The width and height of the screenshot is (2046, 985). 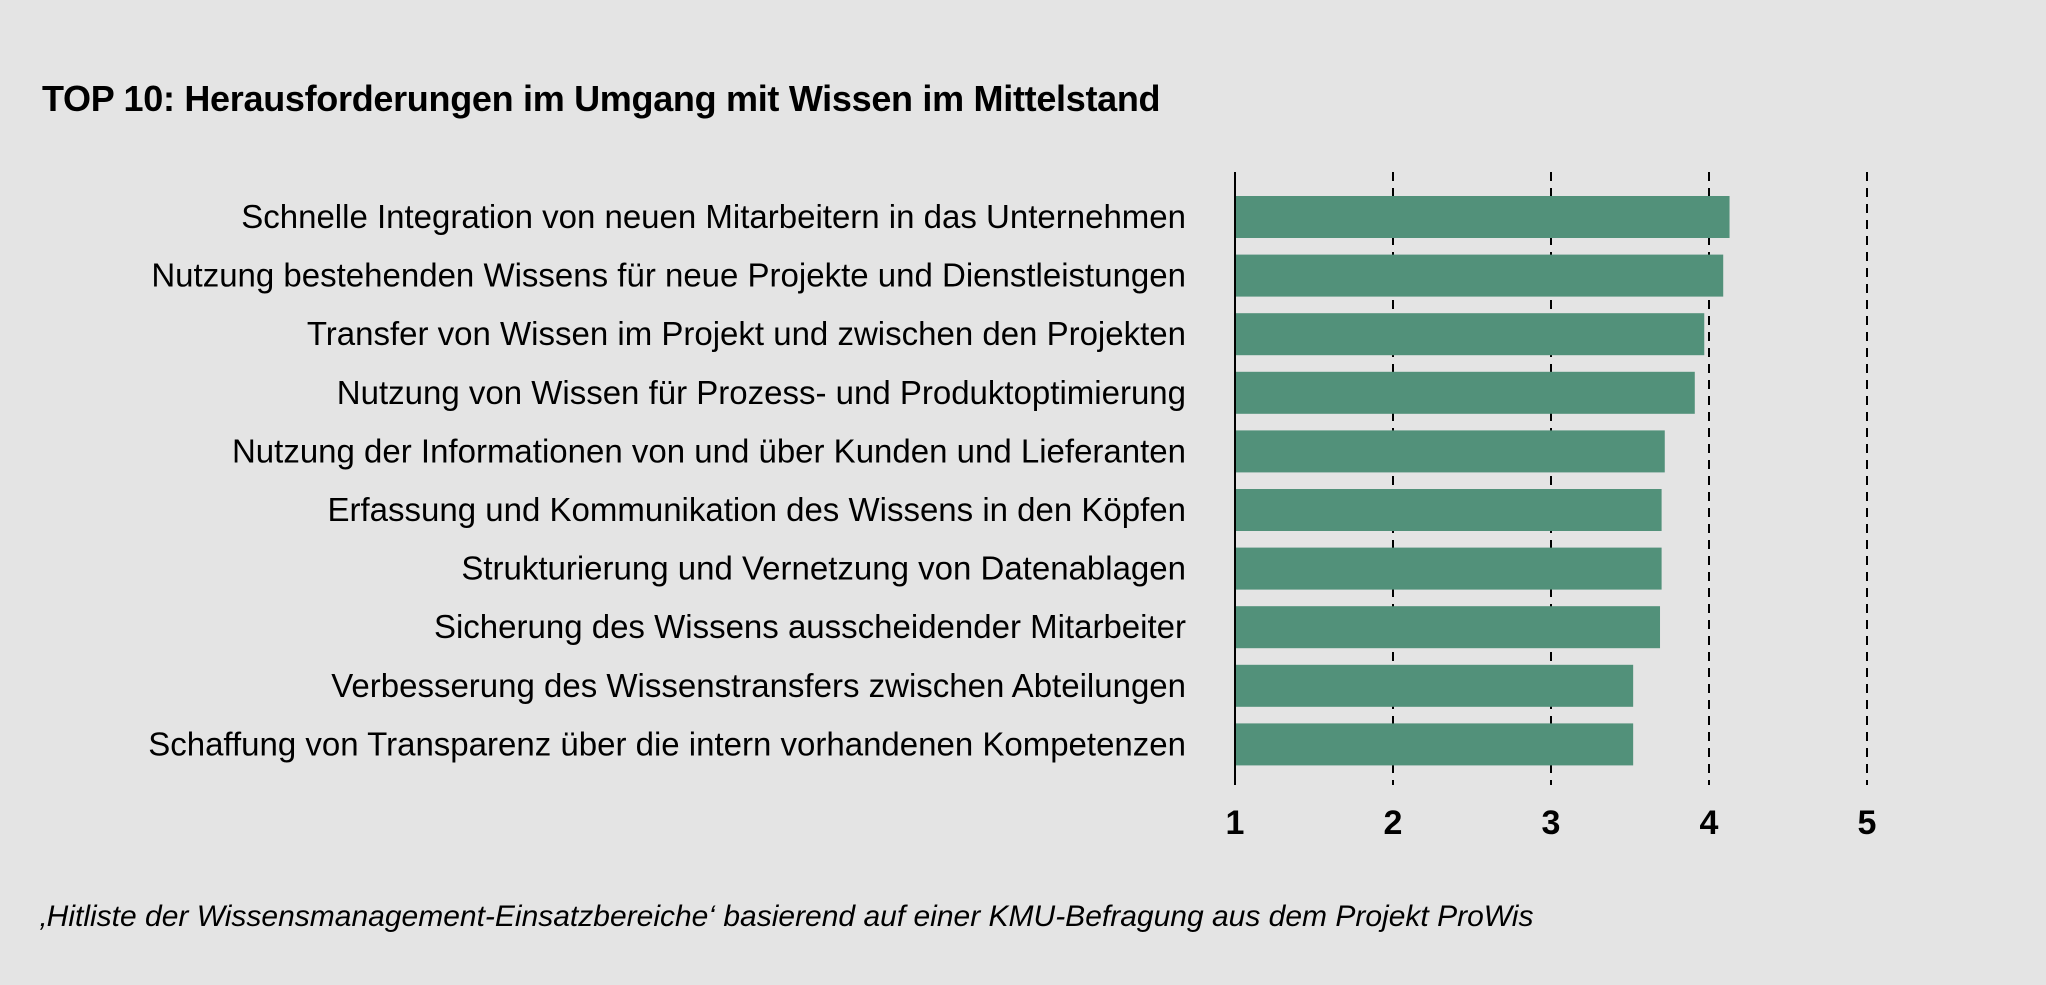 What do you see at coordinates (1235, 823) in the screenshot?
I see `x-tick-label-1: 1` at bounding box center [1235, 823].